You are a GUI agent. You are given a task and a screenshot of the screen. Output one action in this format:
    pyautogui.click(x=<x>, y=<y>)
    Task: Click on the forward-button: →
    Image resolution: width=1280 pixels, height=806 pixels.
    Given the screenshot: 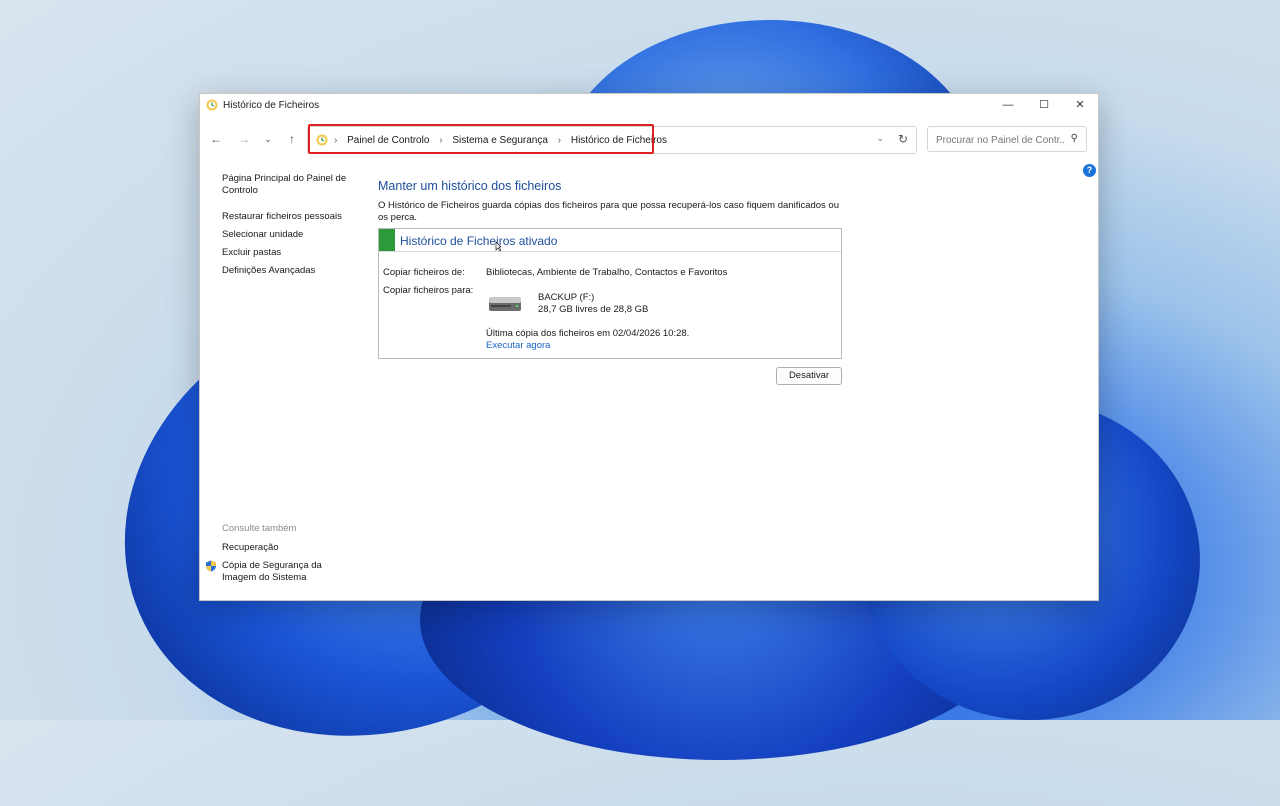 What is the action you would take?
    pyautogui.click(x=244, y=139)
    